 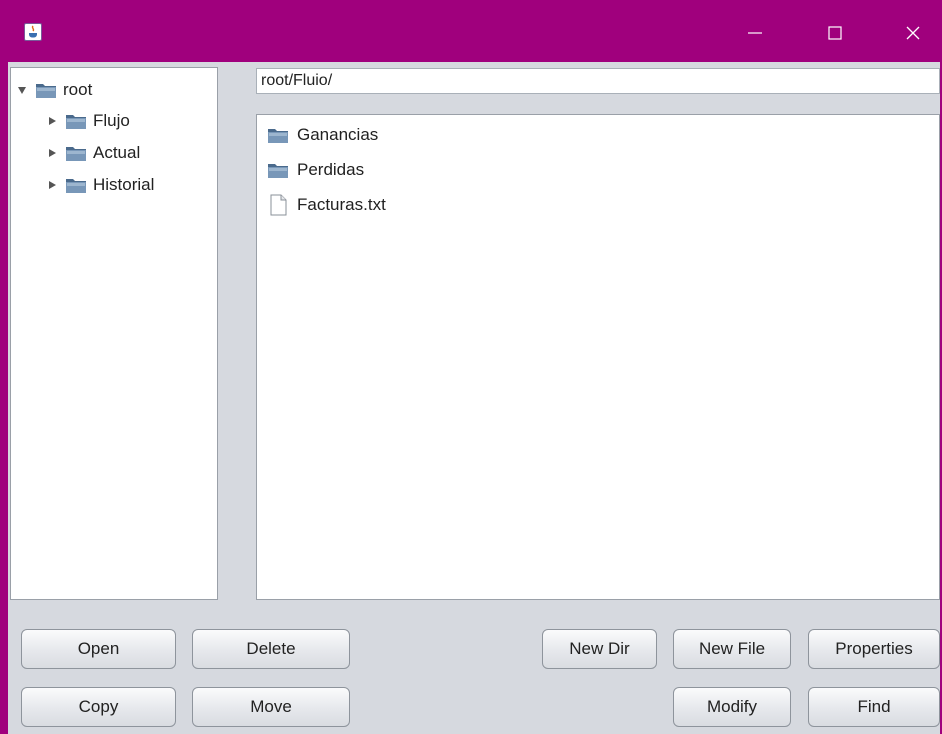 What do you see at coordinates (732, 649) in the screenshot?
I see `new-file-button: New File` at bounding box center [732, 649].